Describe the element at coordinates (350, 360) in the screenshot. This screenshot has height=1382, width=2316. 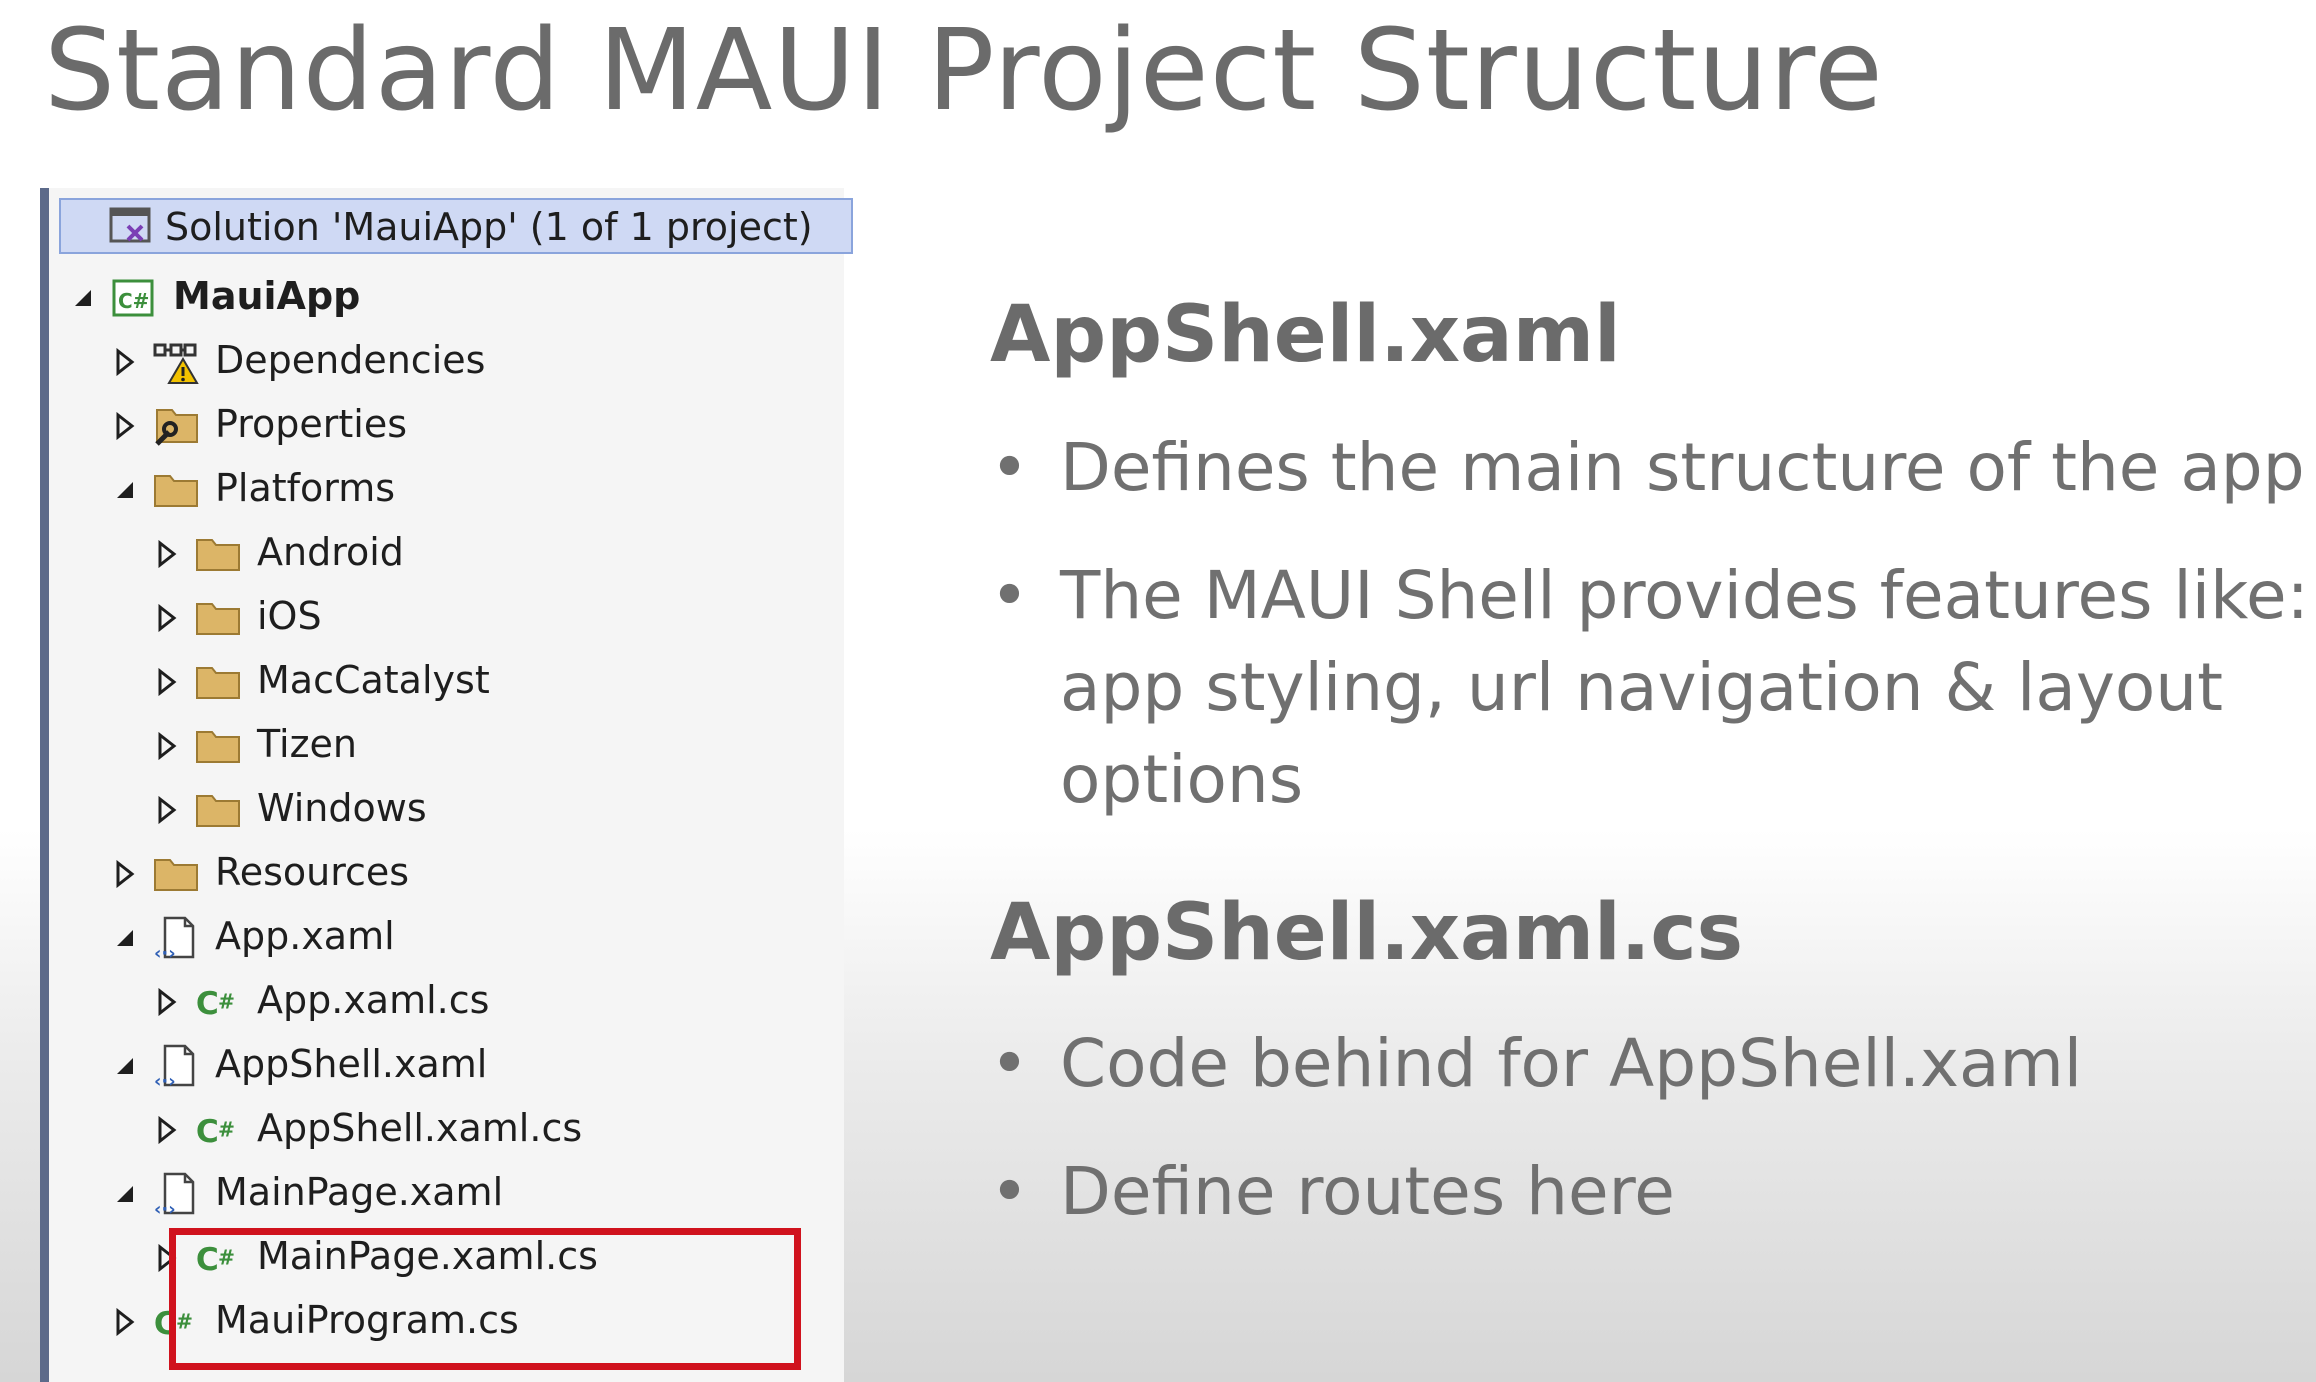
I see `tree-item-label: Dependencies` at that location.